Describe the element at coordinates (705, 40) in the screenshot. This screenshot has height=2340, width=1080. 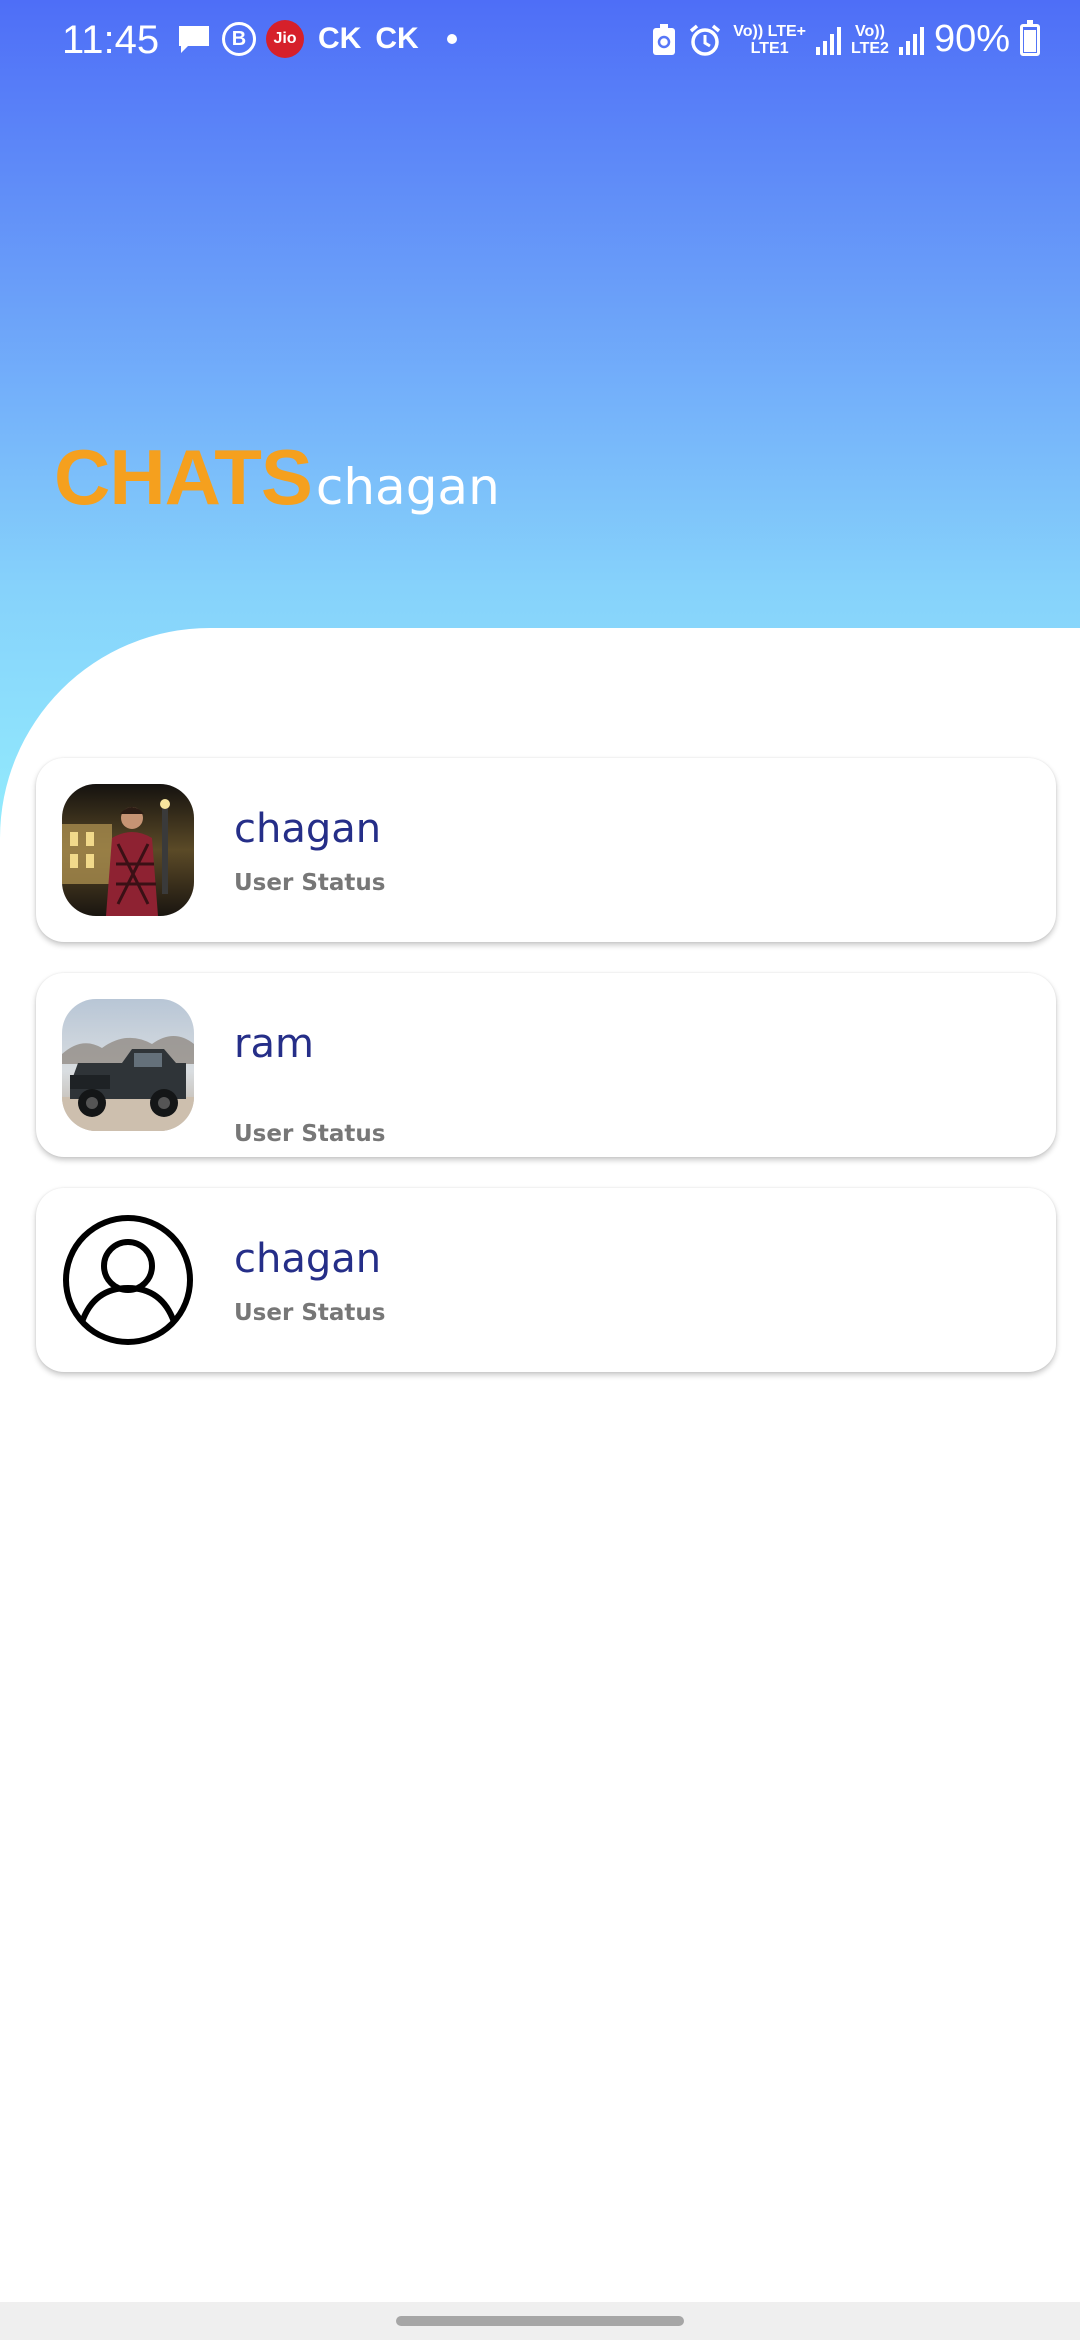
I see `alarm-icon` at that location.